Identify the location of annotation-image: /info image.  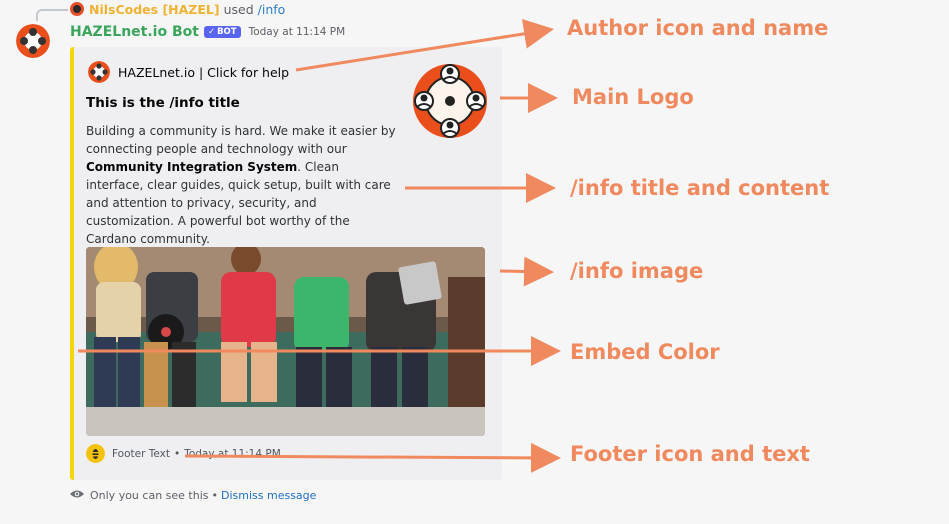
(637, 271).